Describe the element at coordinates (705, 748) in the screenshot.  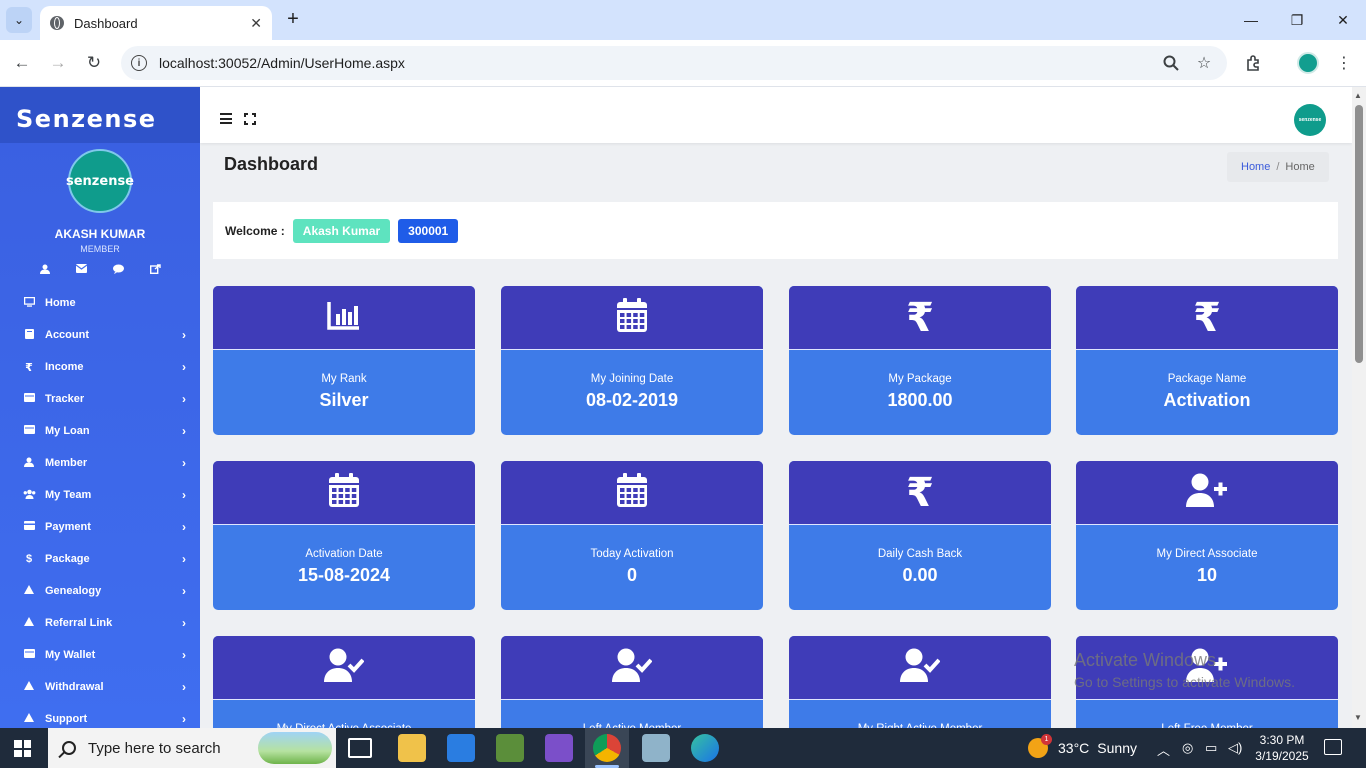
I see `edge-icon` at that location.